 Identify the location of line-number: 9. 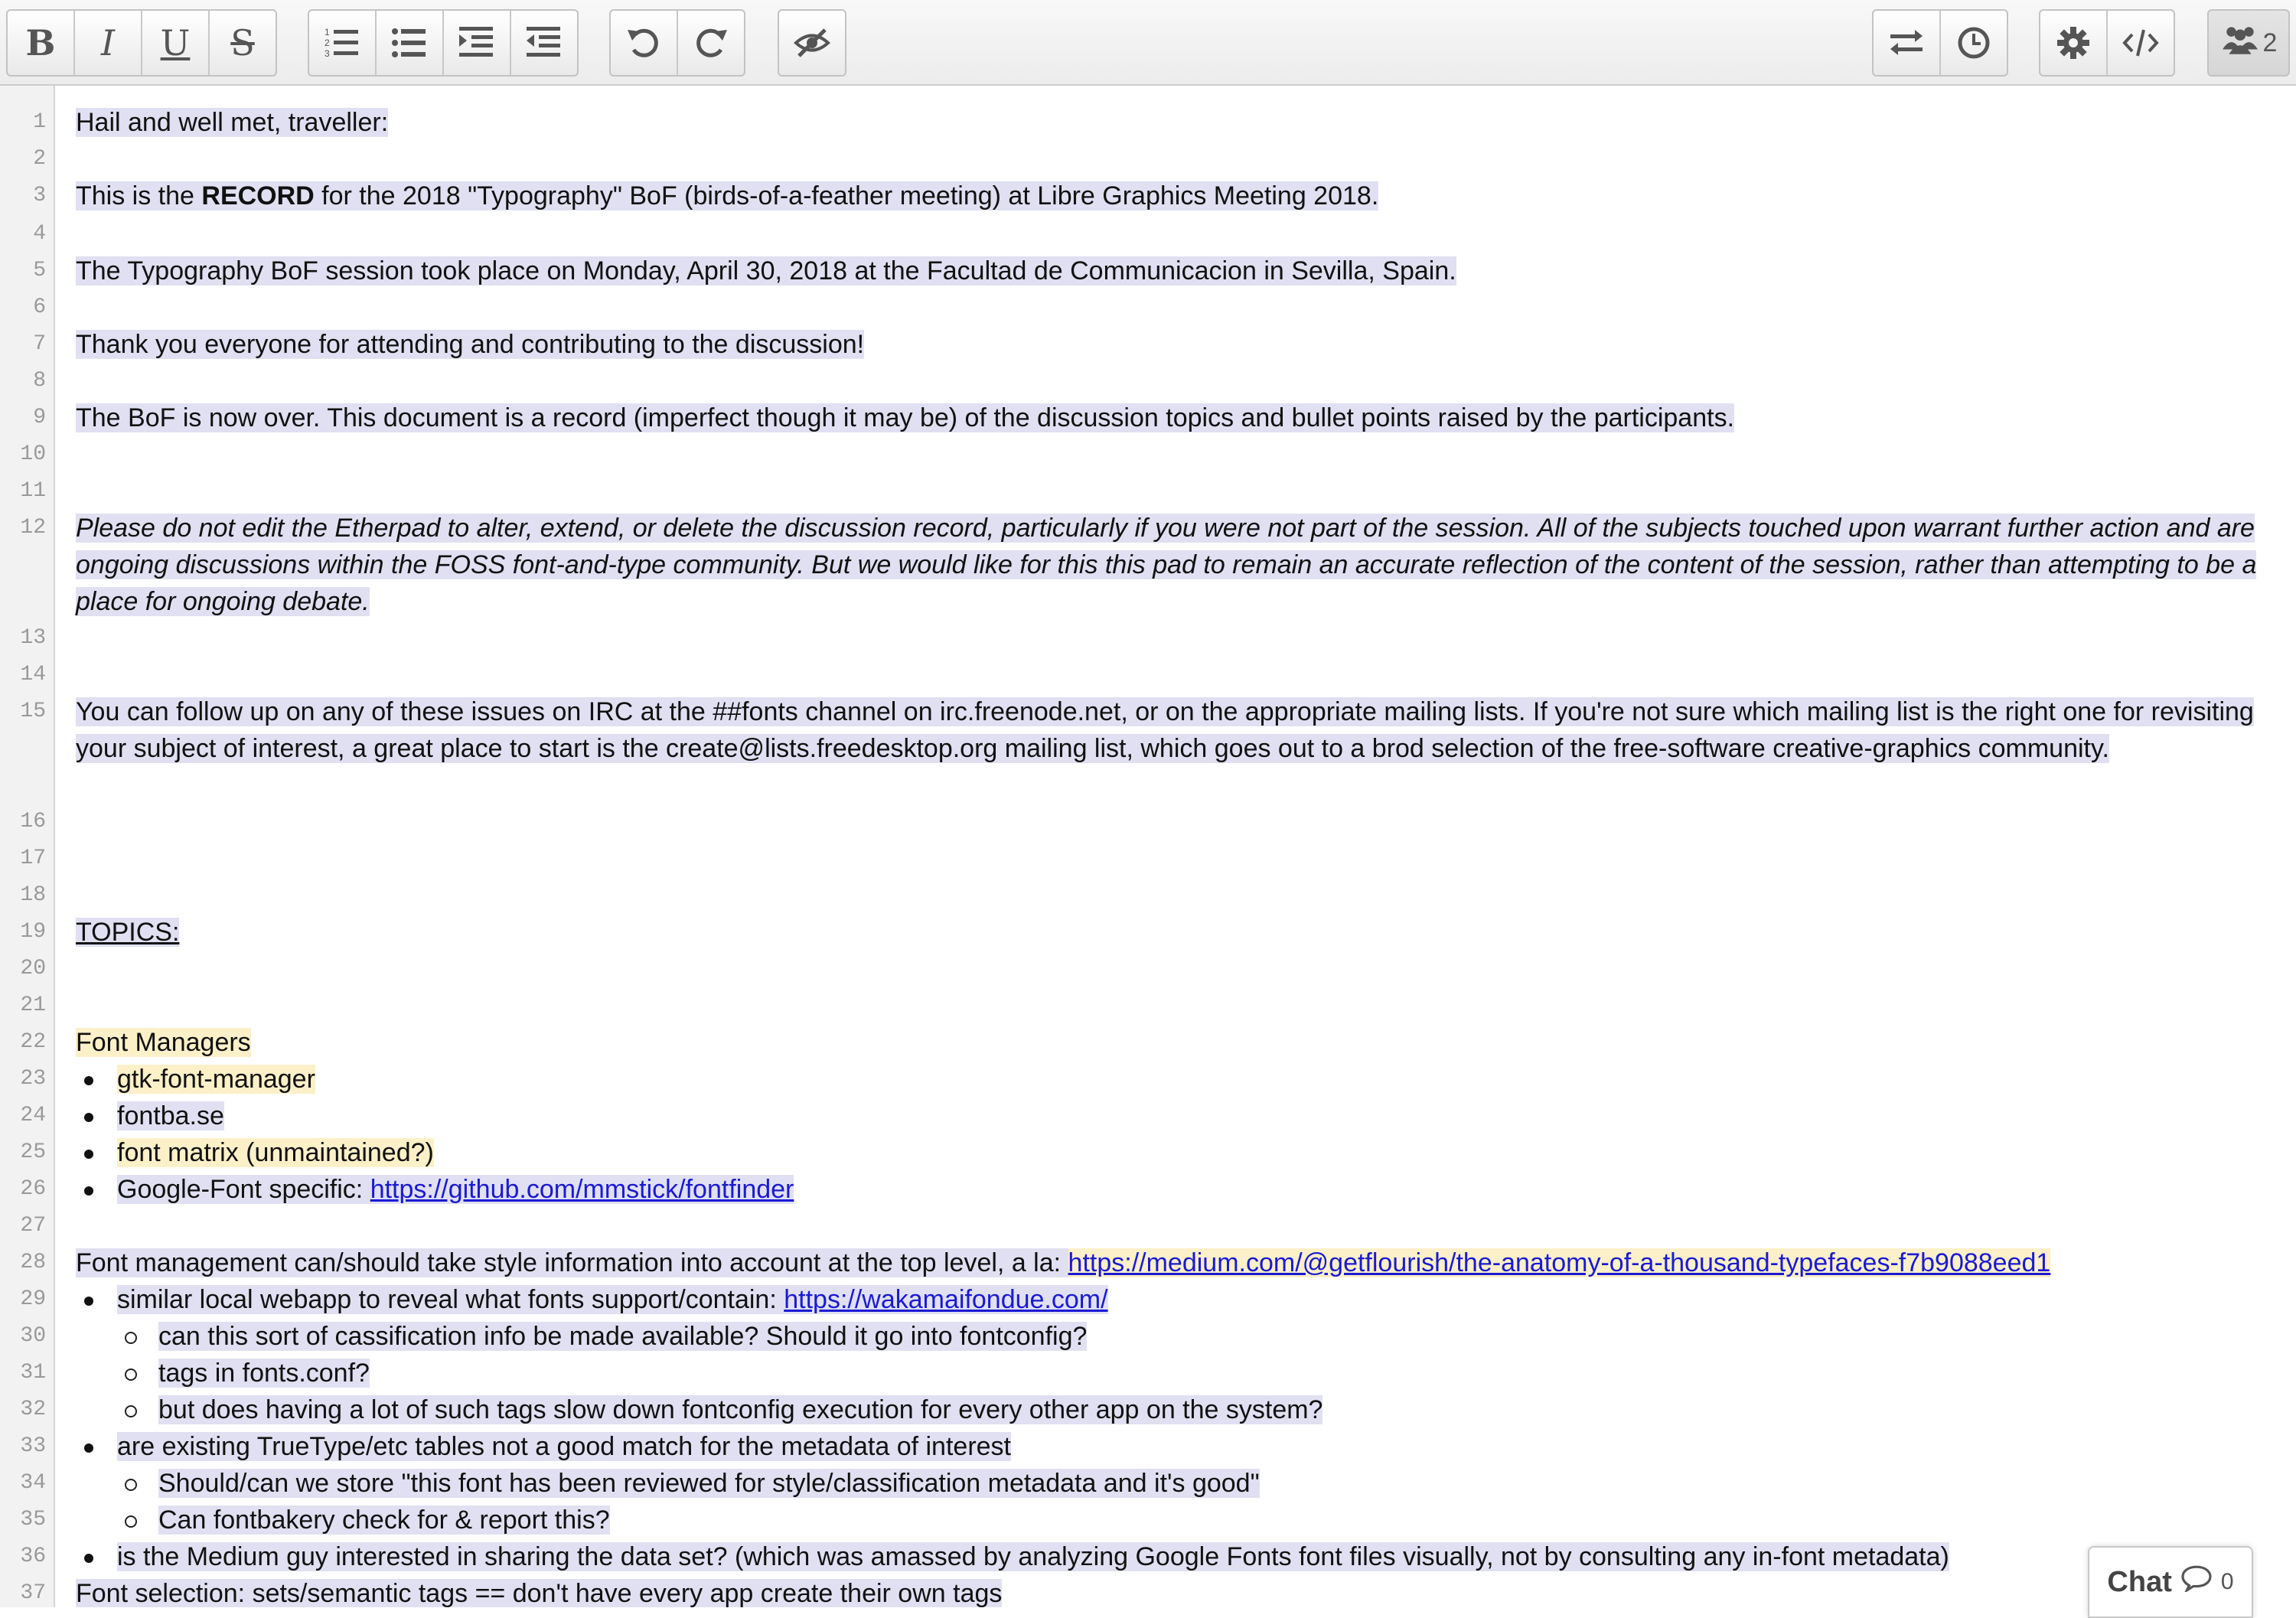
(39, 417).